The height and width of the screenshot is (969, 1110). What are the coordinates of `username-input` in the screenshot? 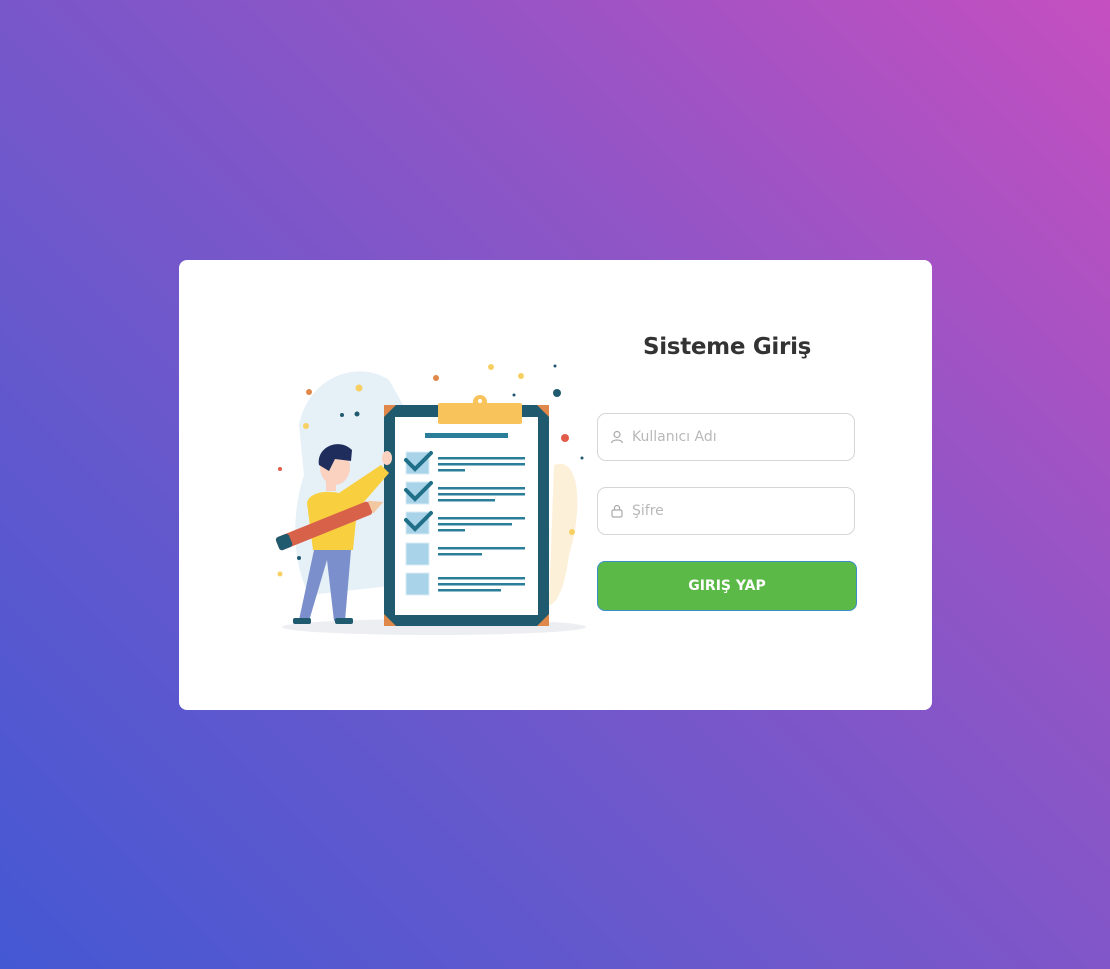 It's located at (732, 437).